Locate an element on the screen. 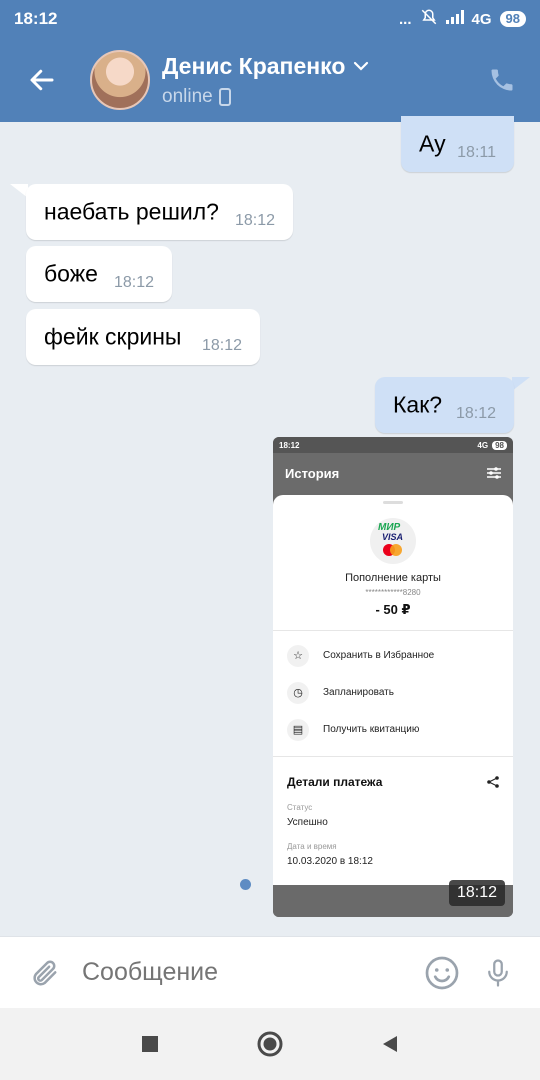 This screenshot has width=540, height=1080. datetime-value: 10.03.2020 в 18:12 is located at coordinates (330, 861).